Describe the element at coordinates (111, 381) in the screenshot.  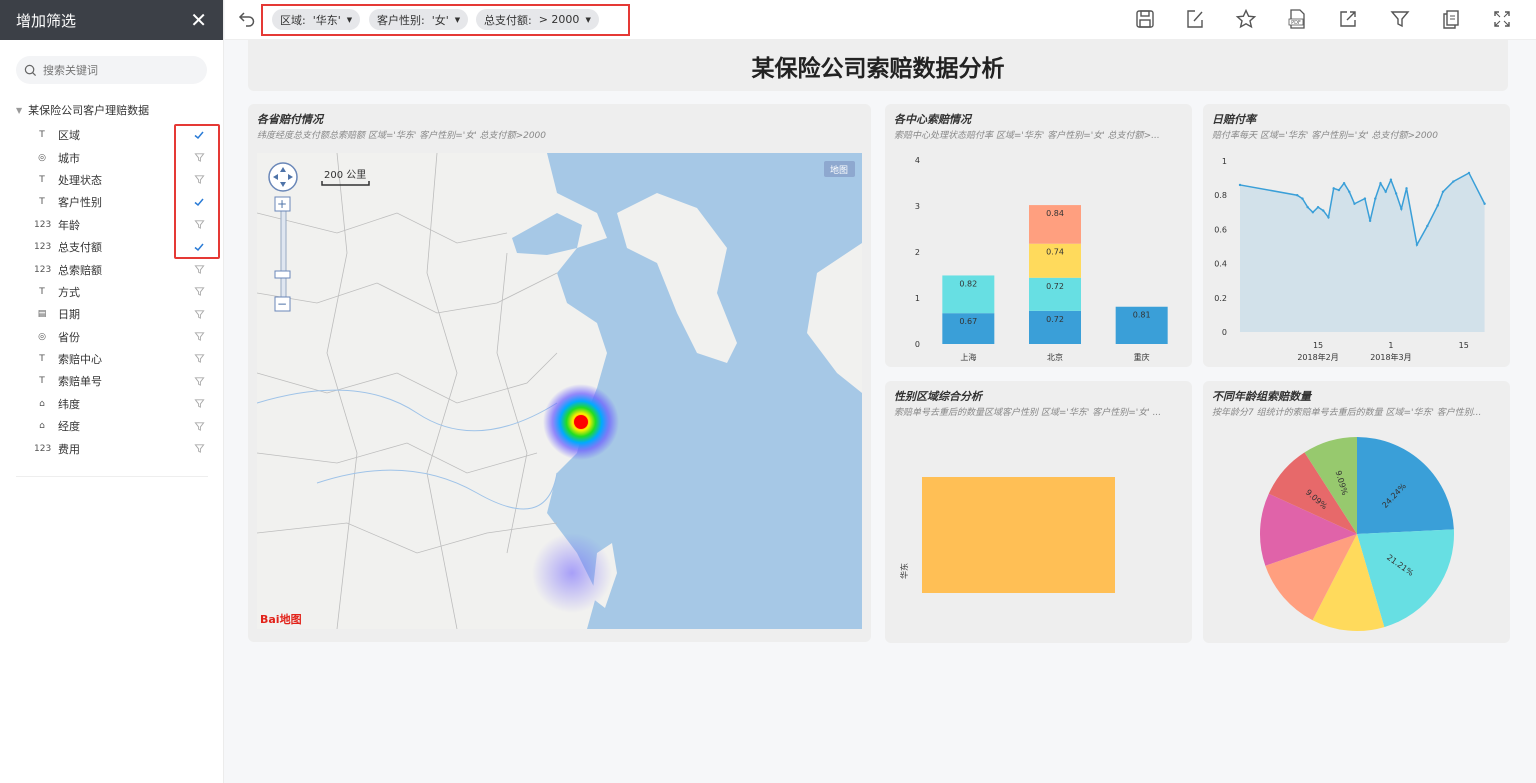
I see `field-item: T 索赔单号` at that location.